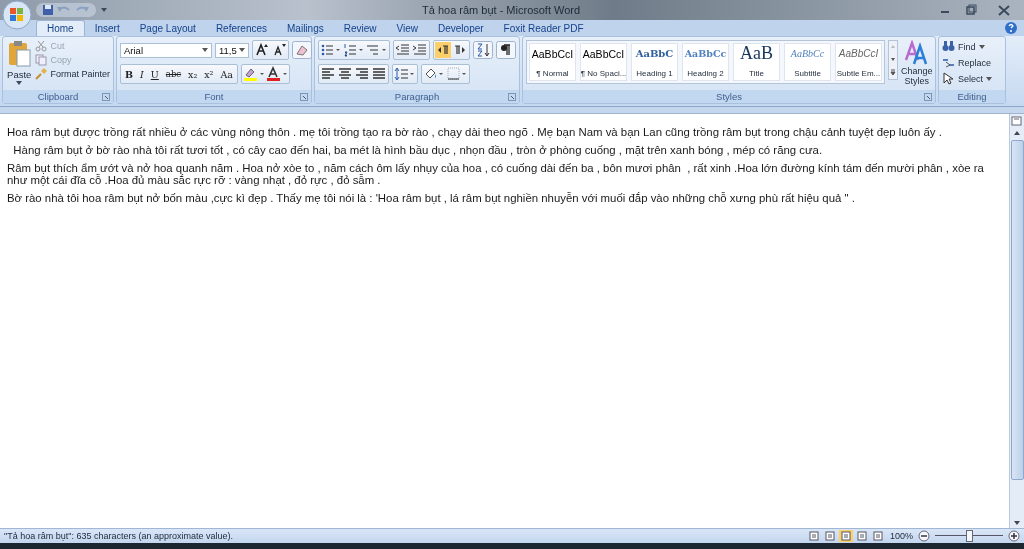  What do you see at coordinates (232, 50) in the screenshot?
I see `font-size-field: 11,5` at bounding box center [232, 50].